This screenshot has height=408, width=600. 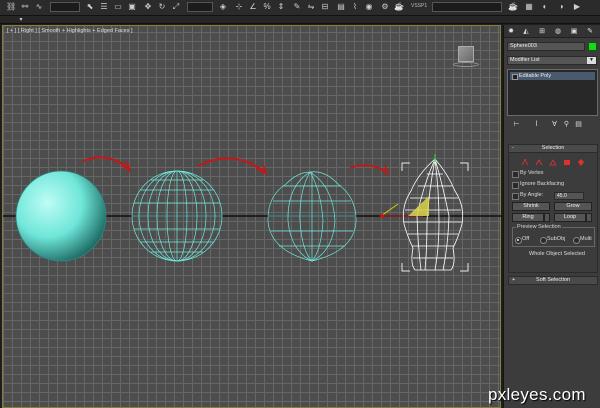 I want to click on soft-selection-rollout-header: + Soft Selection, so click(x=553, y=280).